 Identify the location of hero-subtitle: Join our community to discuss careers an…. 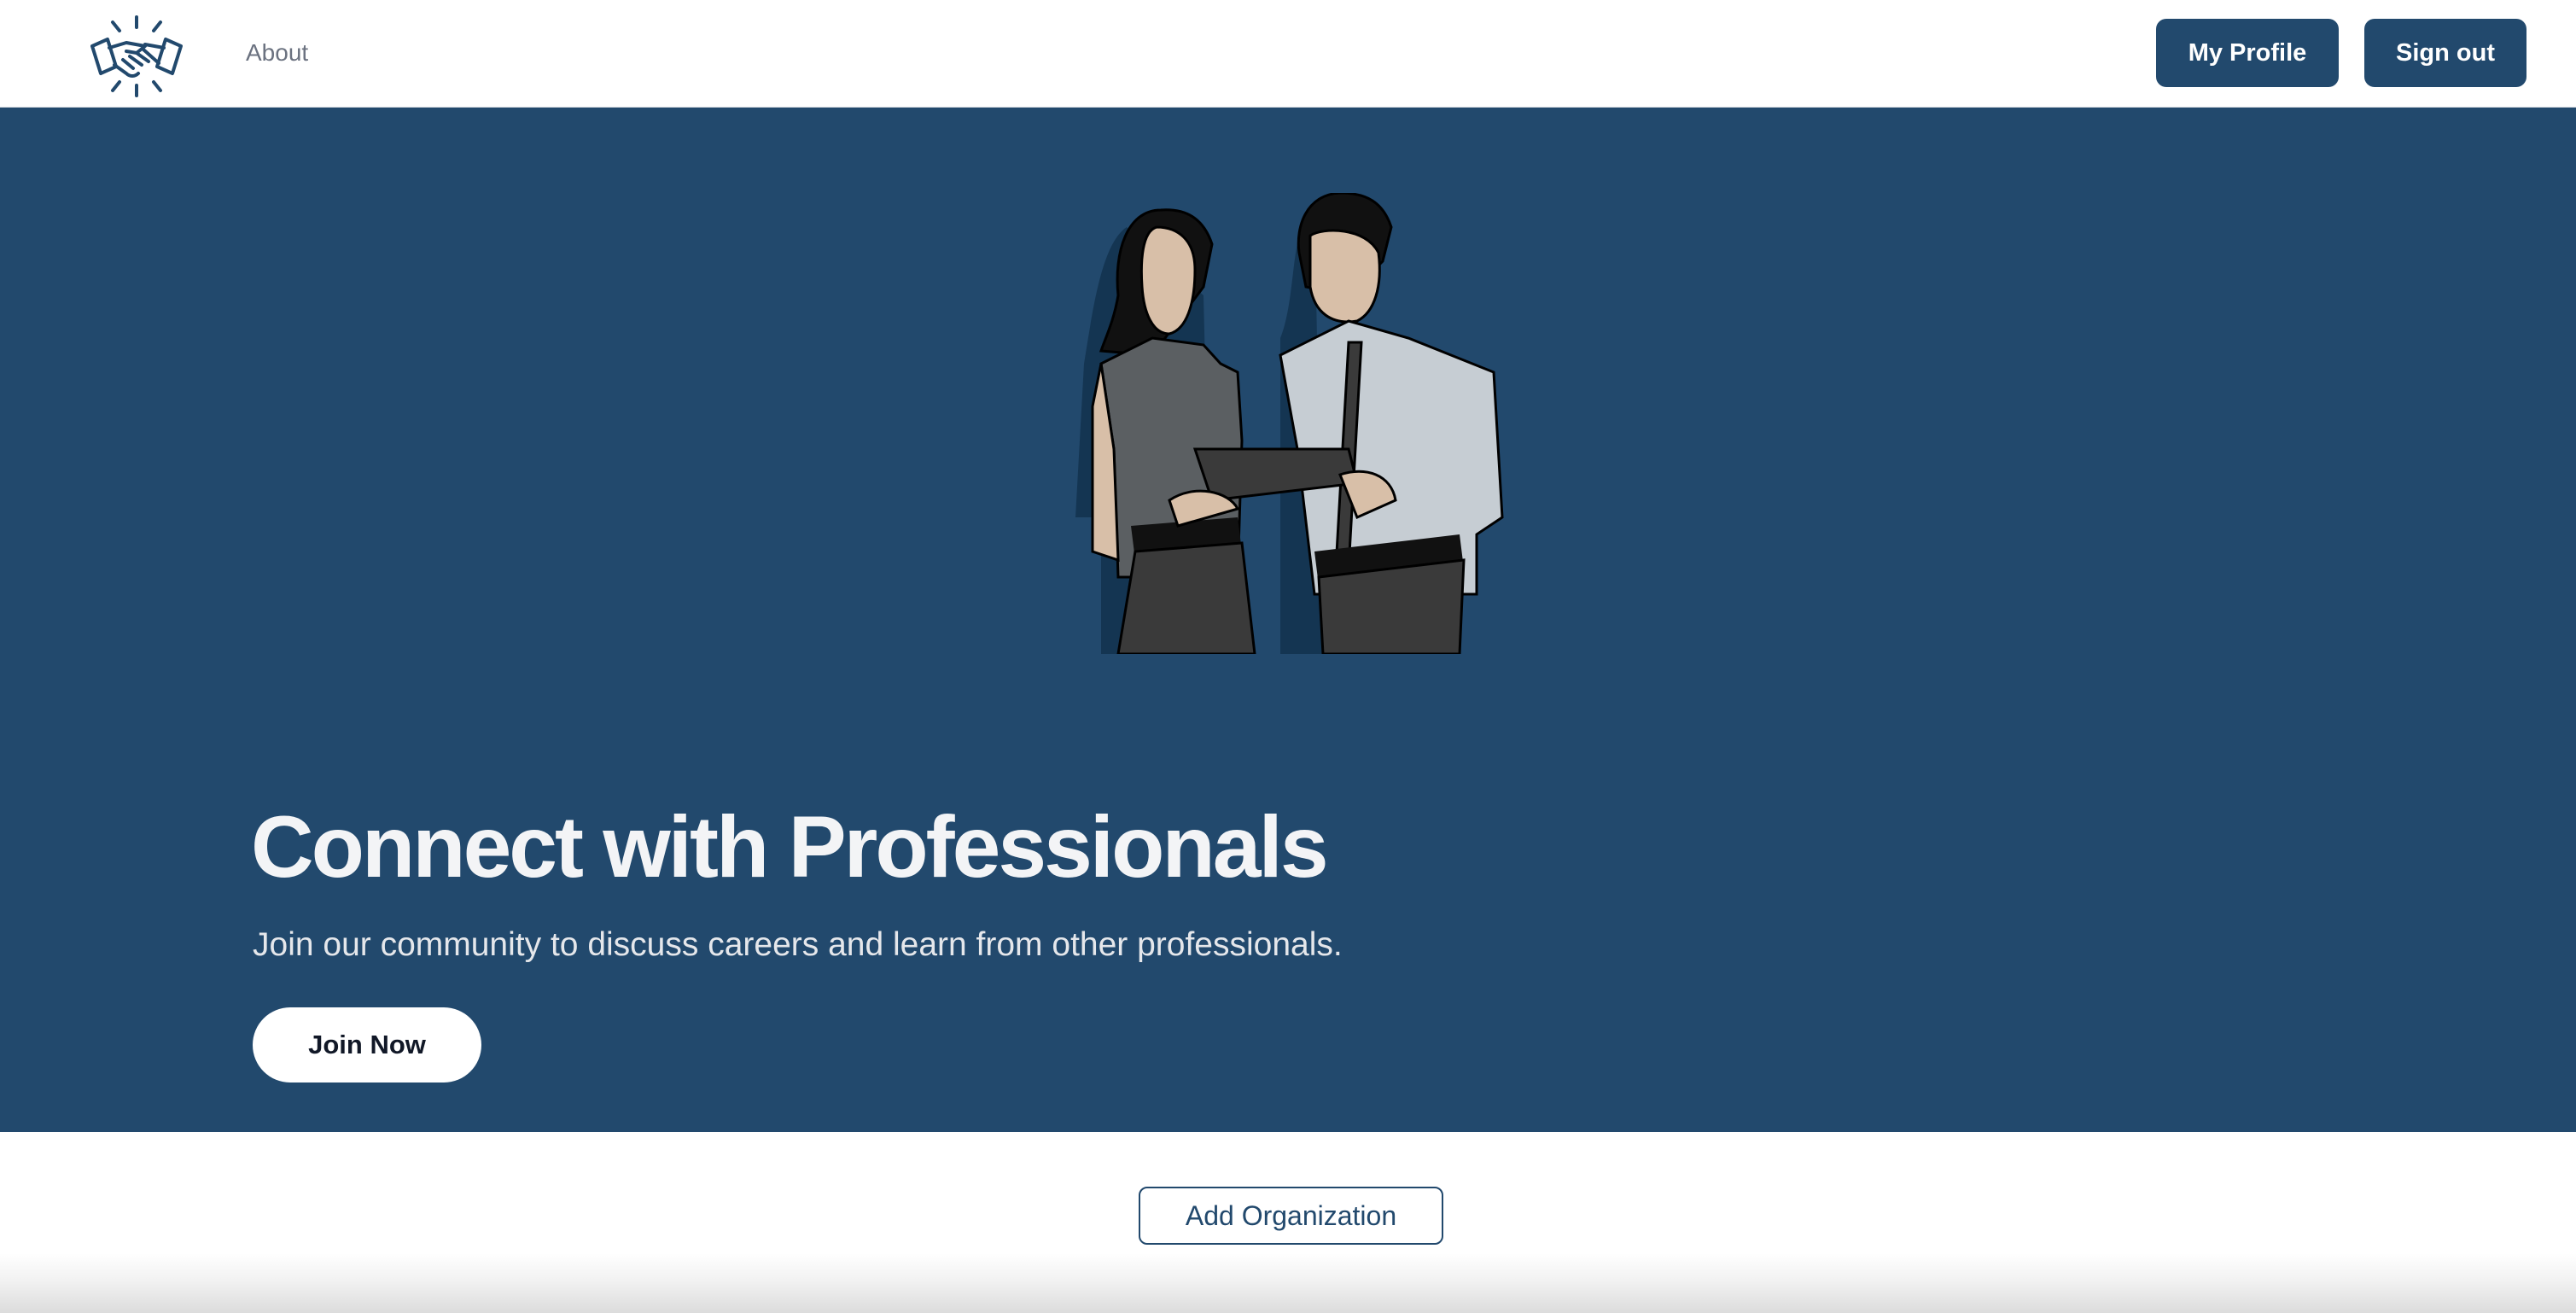
(798, 944).